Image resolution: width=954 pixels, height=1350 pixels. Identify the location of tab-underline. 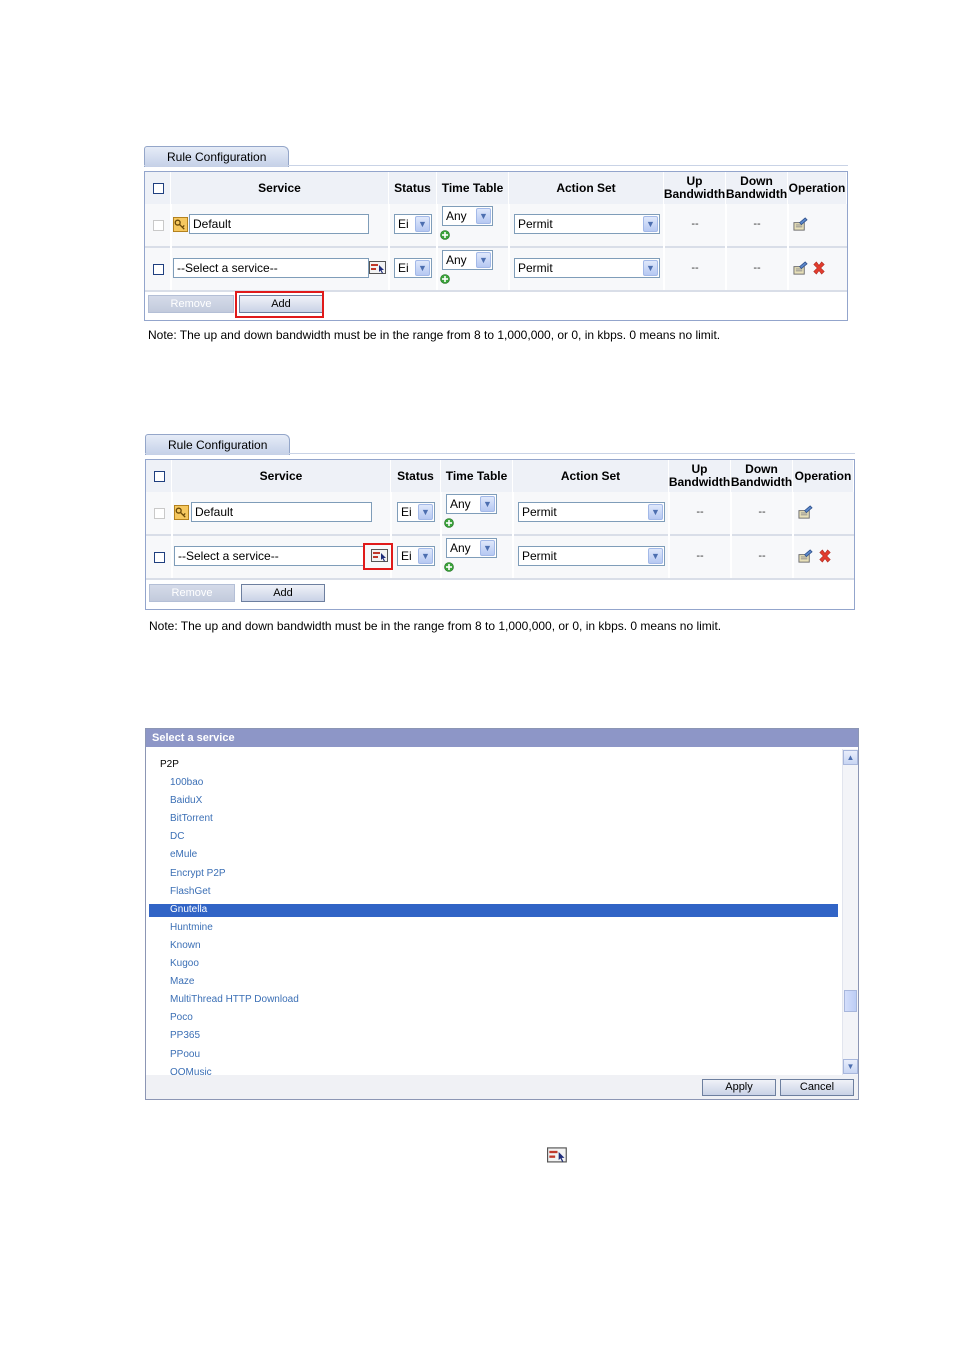
(496, 165).